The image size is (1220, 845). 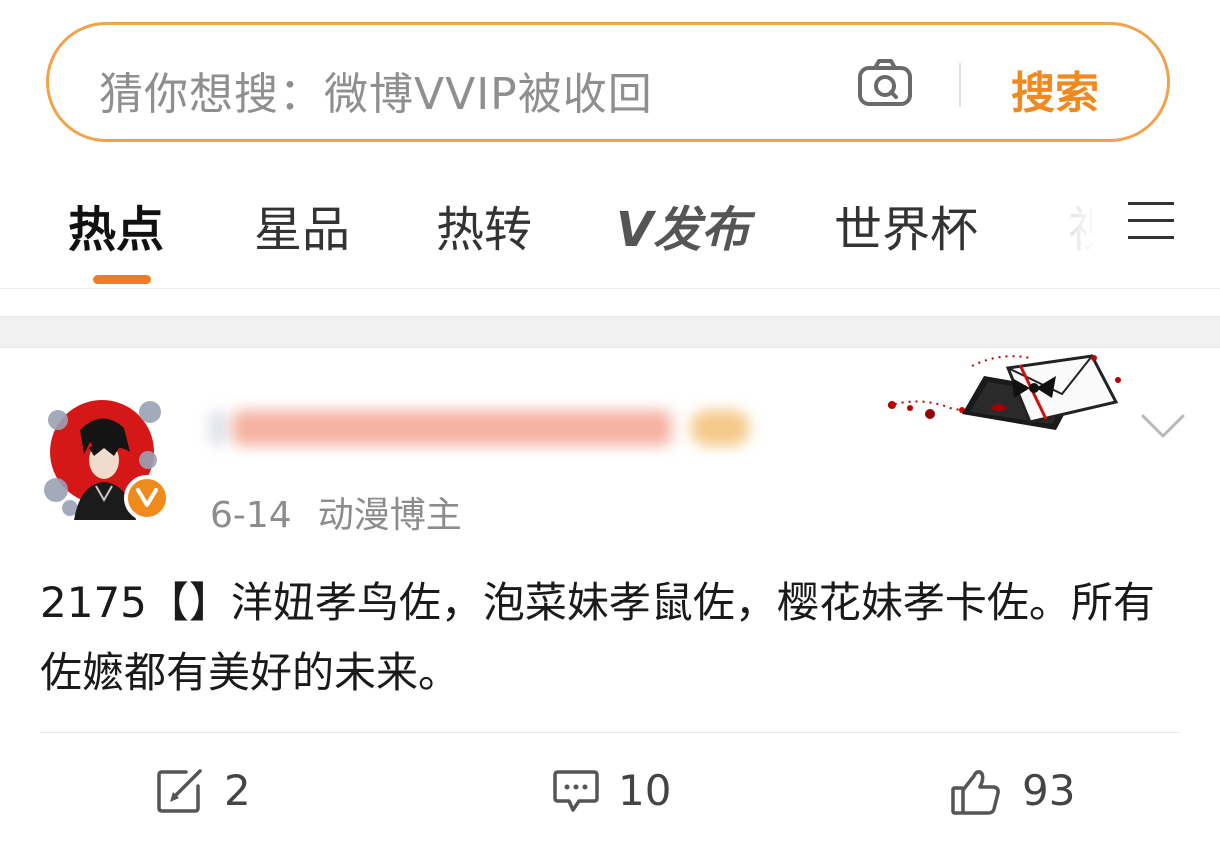 I want to click on repost-icon, so click(x=179, y=791).